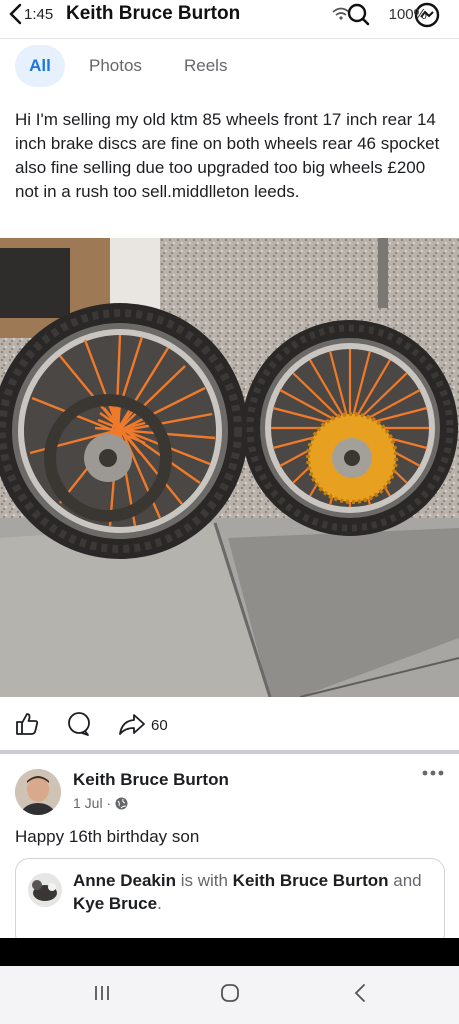  Describe the element at coordinates (102, 993) in the screenshot. I see `recent-apps-icon` at that location.